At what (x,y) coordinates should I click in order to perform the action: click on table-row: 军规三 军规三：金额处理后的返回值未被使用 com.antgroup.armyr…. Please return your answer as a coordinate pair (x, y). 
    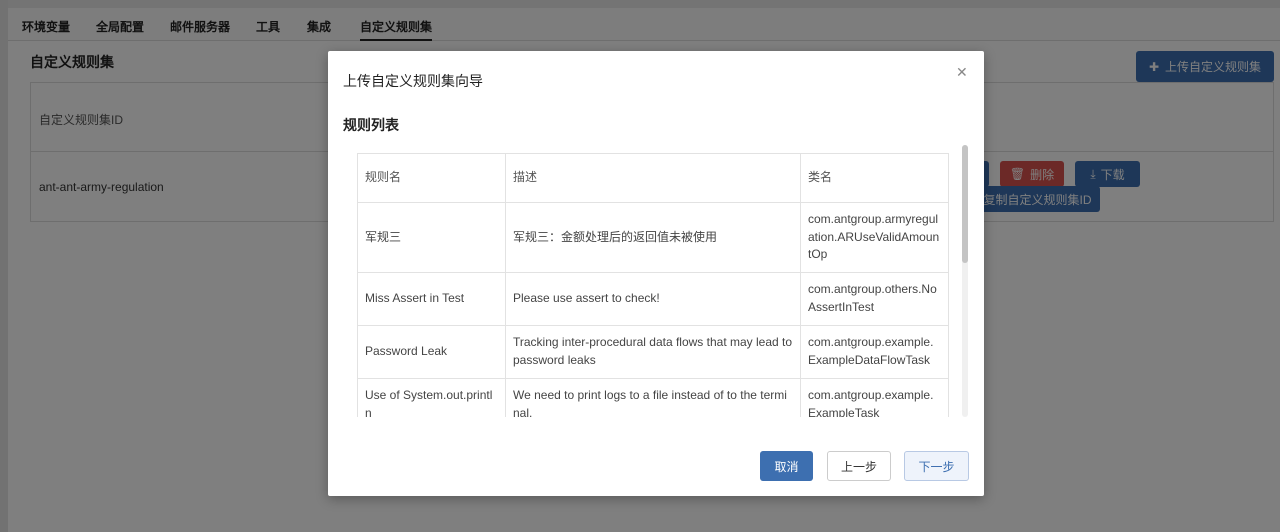
    Looking at the image, I should click on (653, 237).